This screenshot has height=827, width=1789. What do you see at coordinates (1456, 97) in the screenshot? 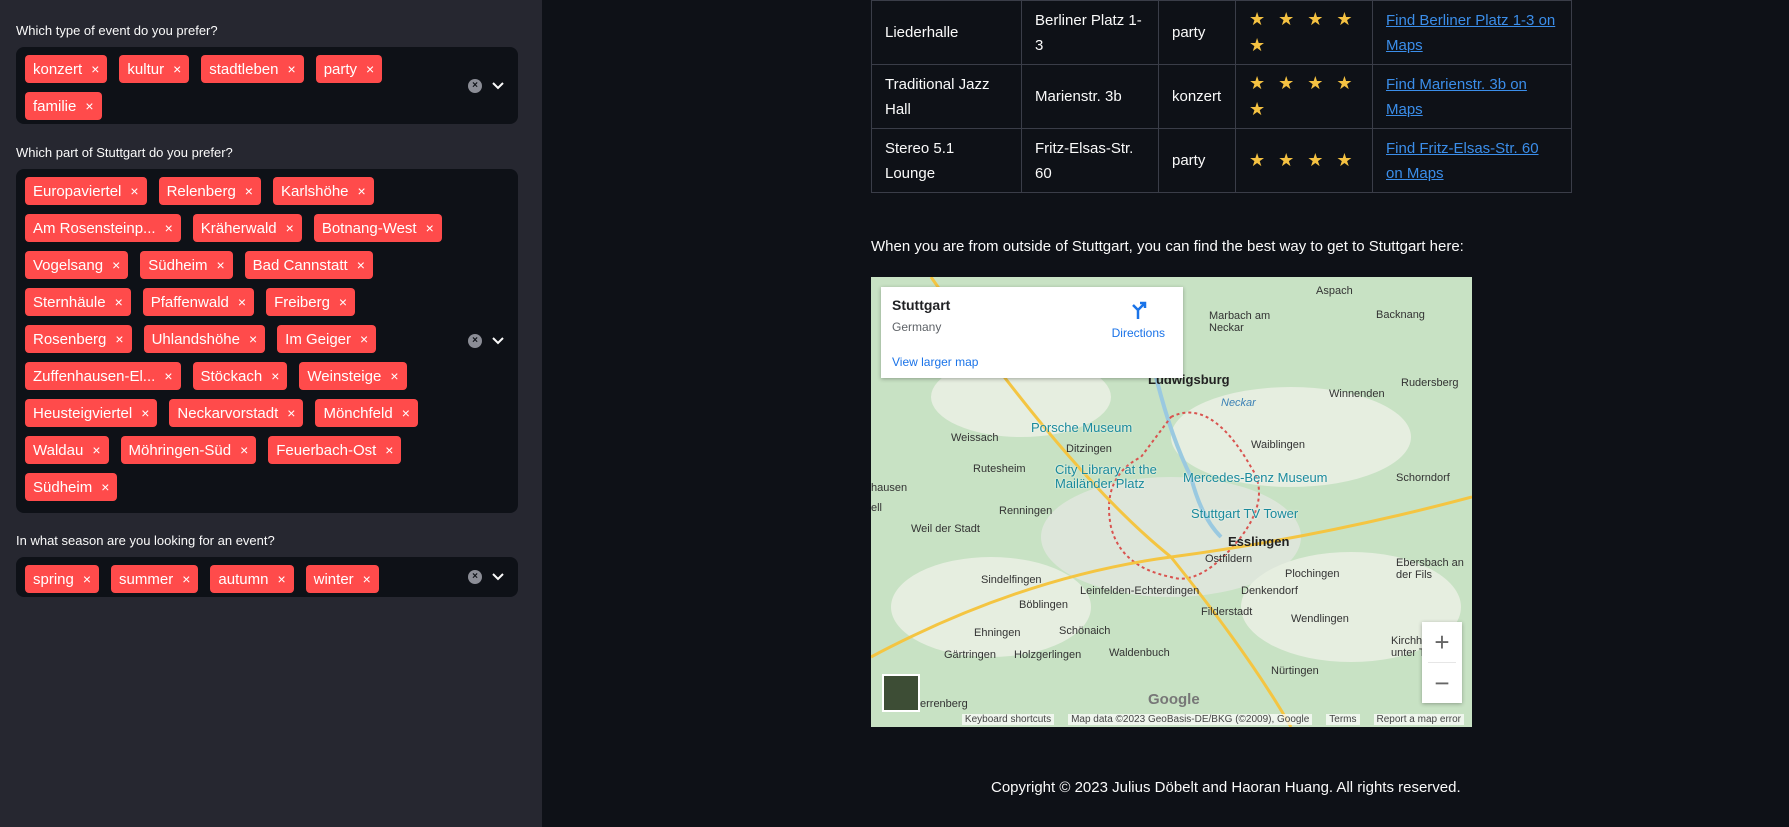
I see `maps-link: Find Marienstr. 3b on Maps` at bounding box center [1456, 97].